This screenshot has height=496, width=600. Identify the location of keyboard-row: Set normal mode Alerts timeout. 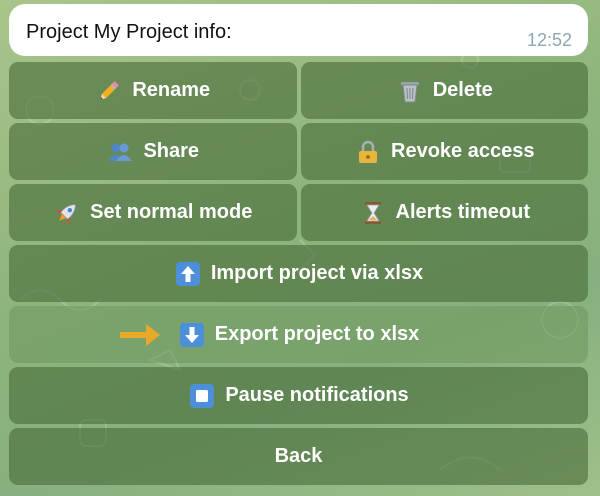
(298, 212).